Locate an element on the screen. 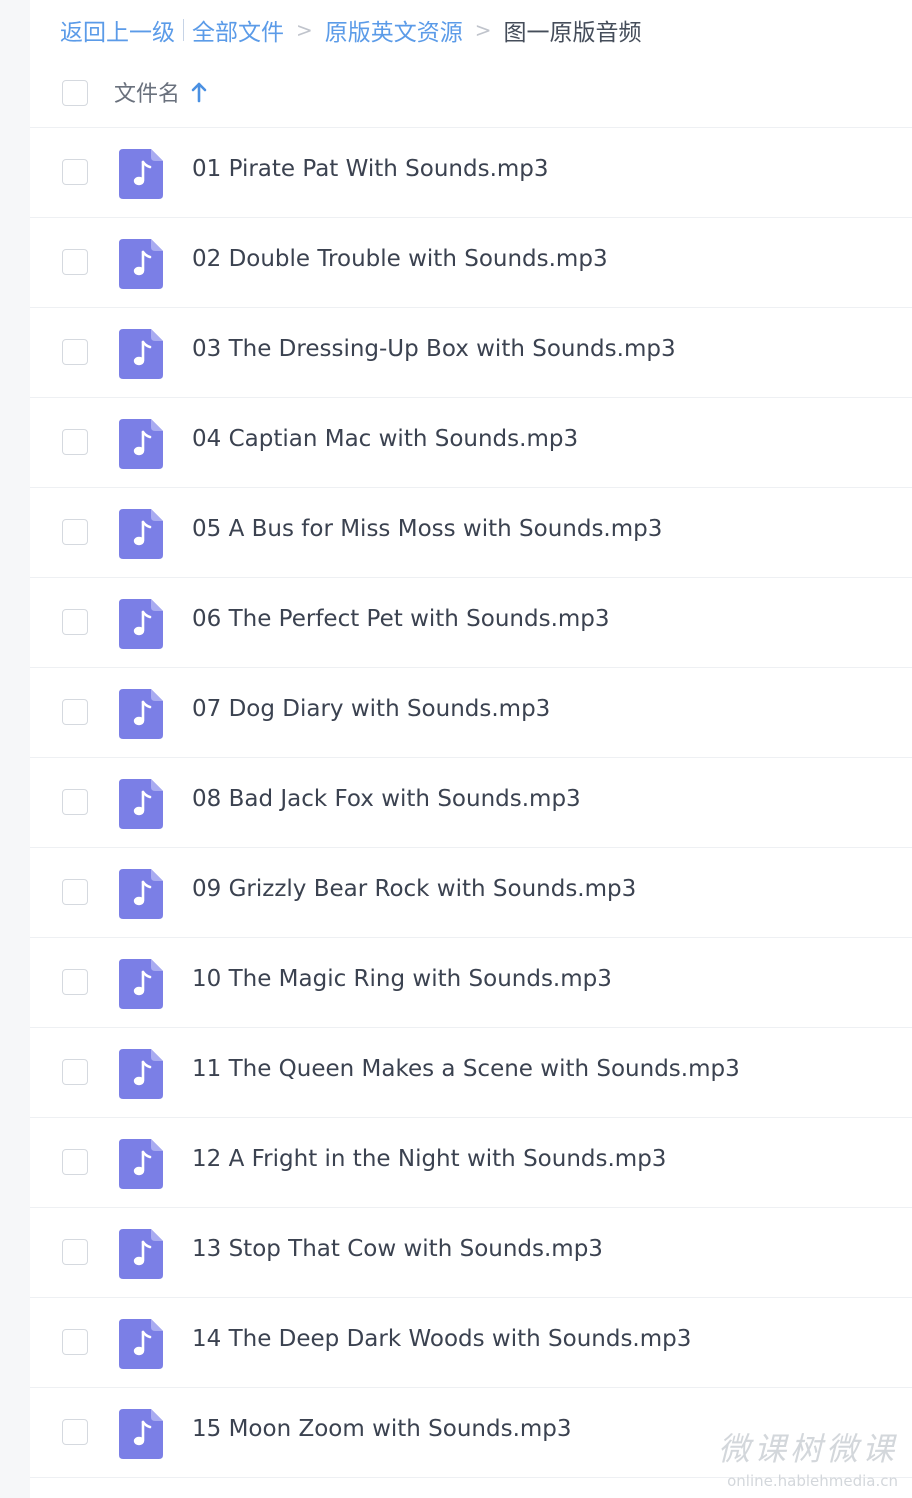 The height and width of the screenshot is (1498, 912). file-name: 03 The Dressing-Up Box with Sounds.mp3 is located at coordinates (434, 349).